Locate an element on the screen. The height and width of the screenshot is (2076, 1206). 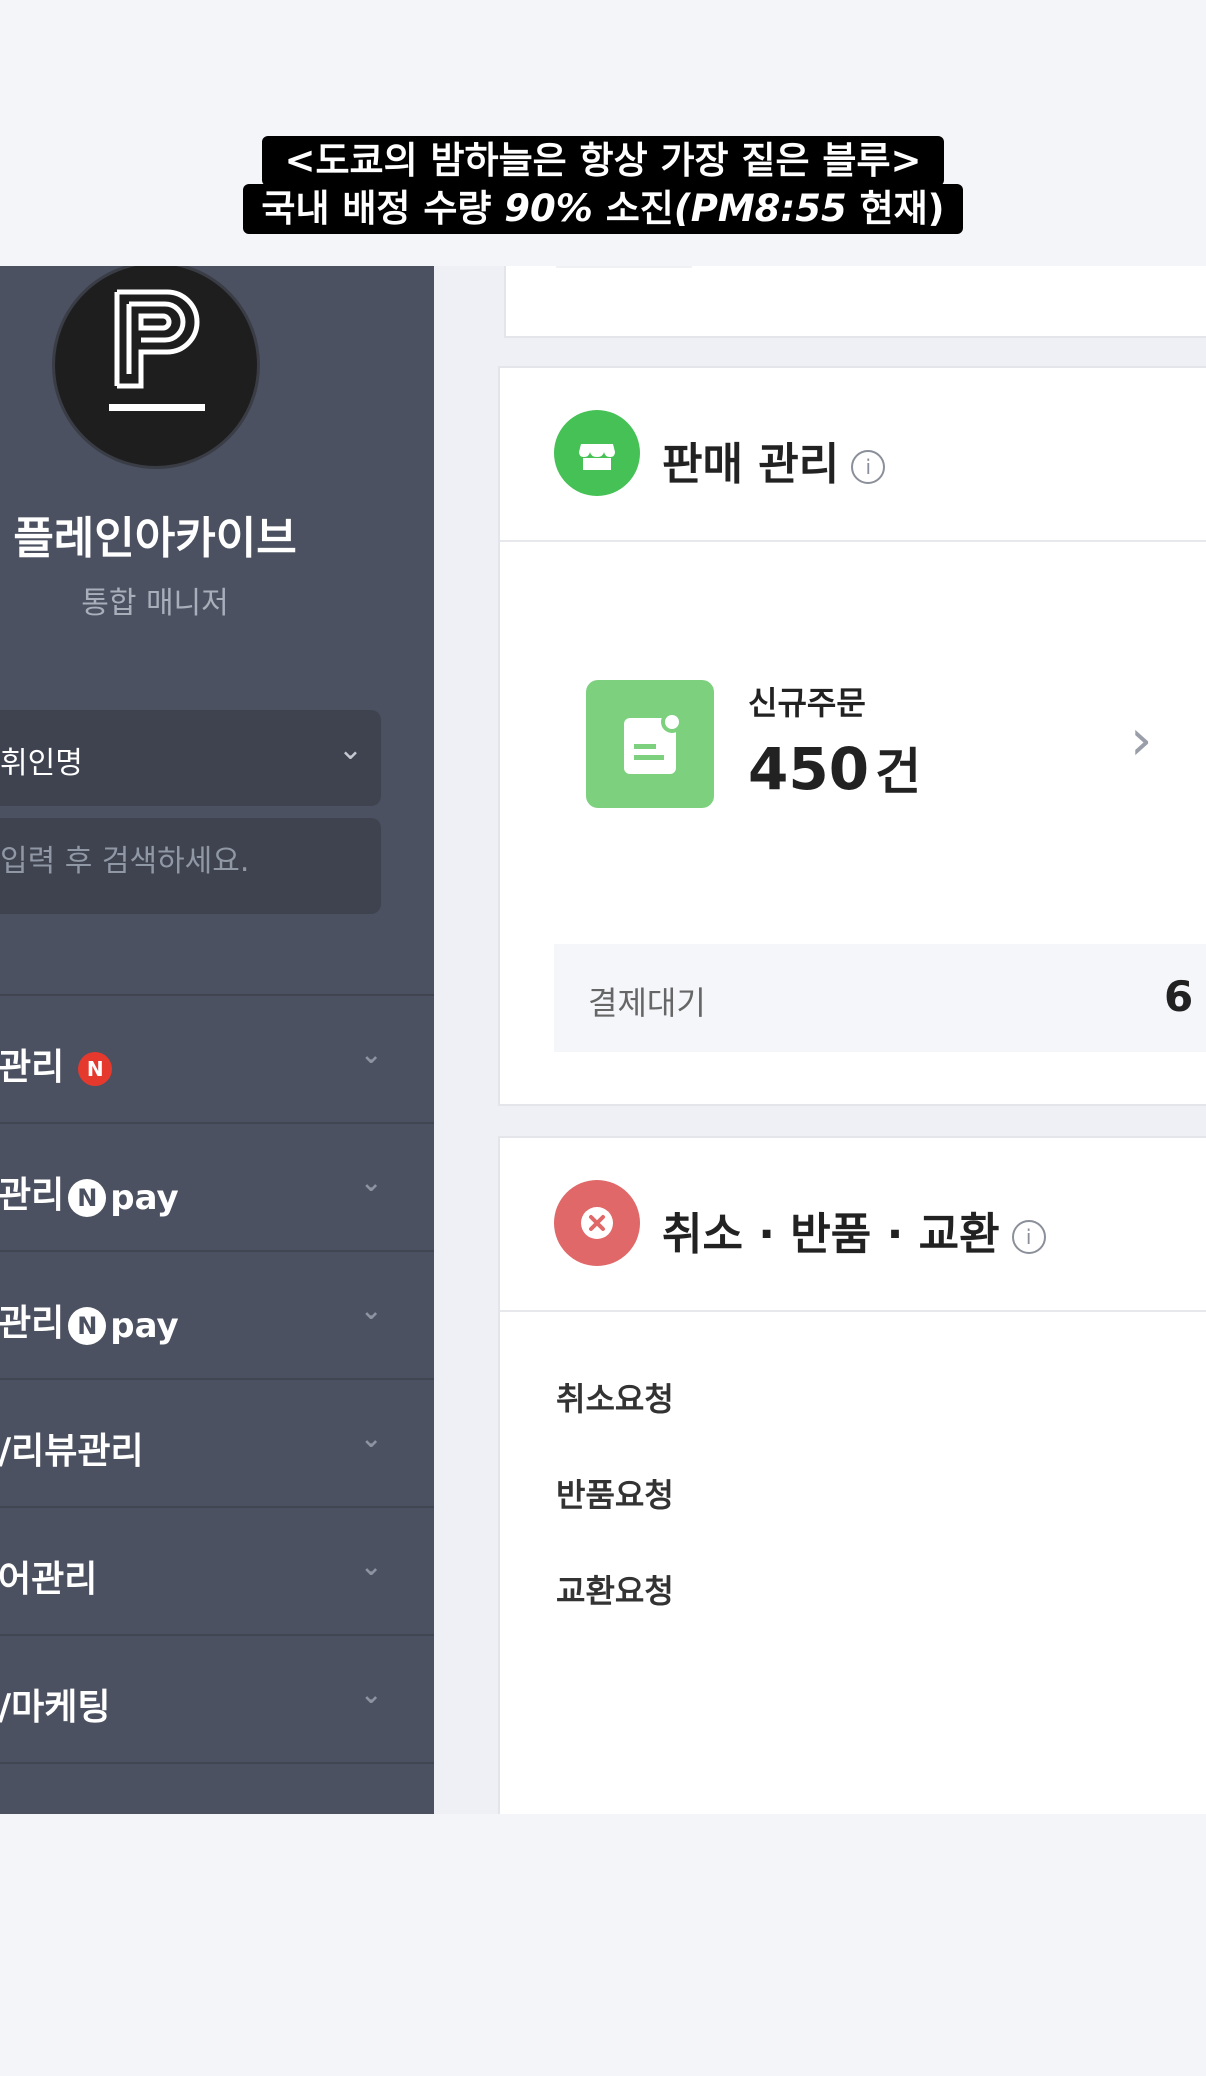
pending-payment-label: 결제대기 is located at coordinates (647, 1003).